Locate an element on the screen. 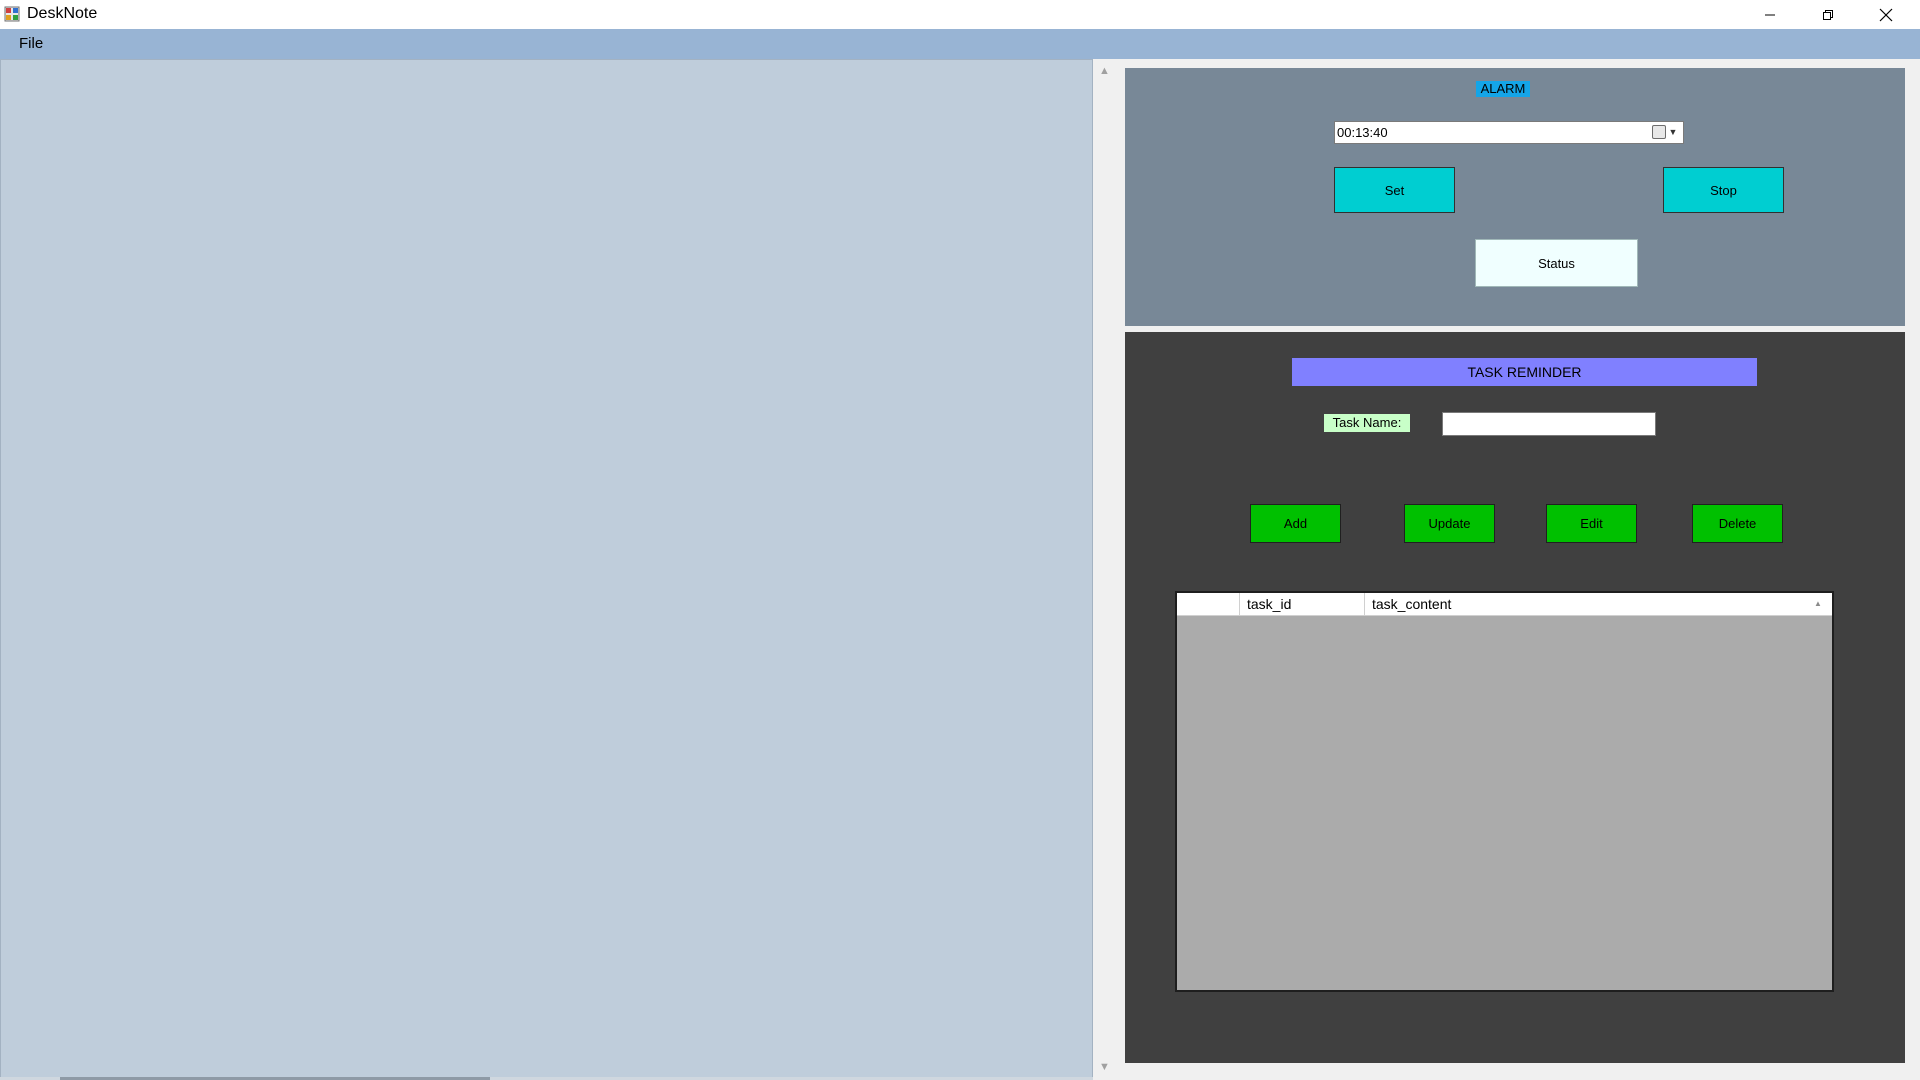  window-title: DeskNote is located at coordinates (62, 13).